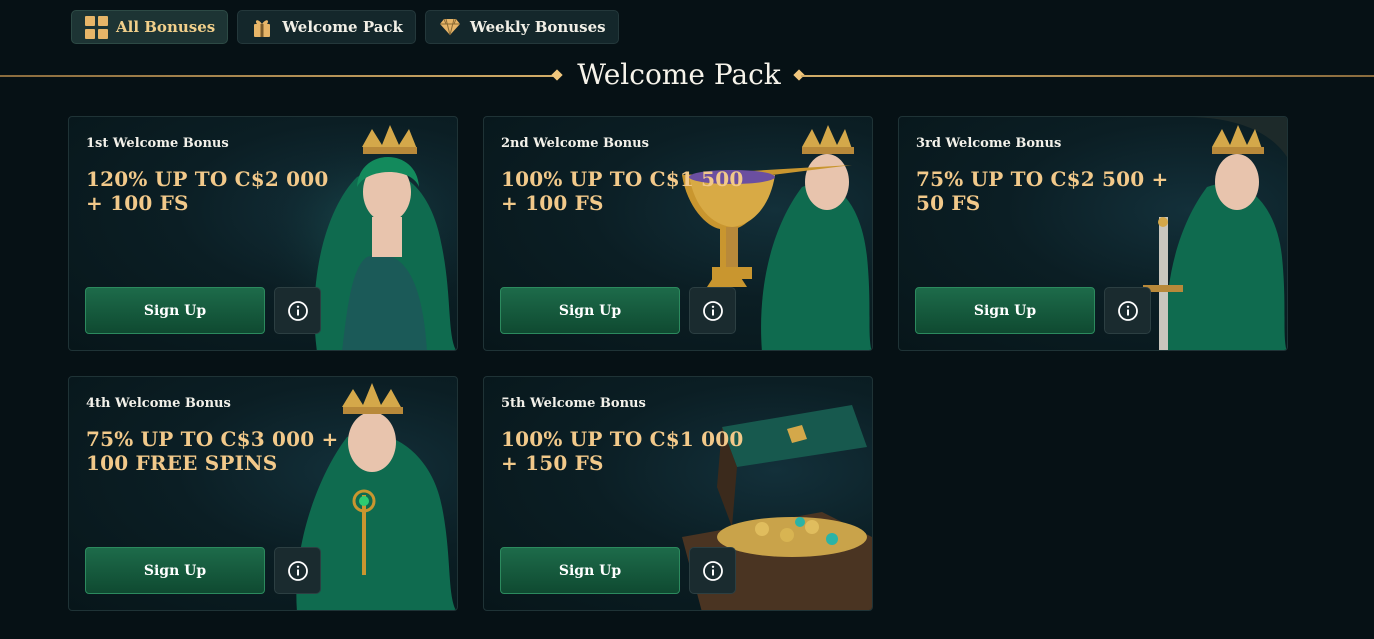 The image size is (1374, 639). What do you see at coordinates (157, 143) in the screenshot?
I see `bonus-title: 1st Welcome Bonus` at bounding box center [157, 143].